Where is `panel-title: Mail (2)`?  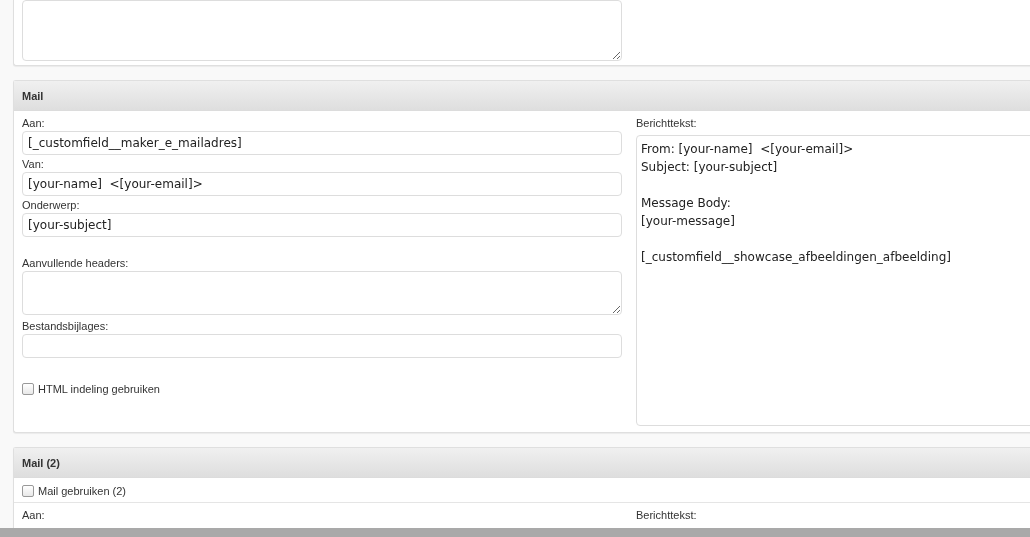
panel-title: Mail (2) is located at coordinates (522, 463).